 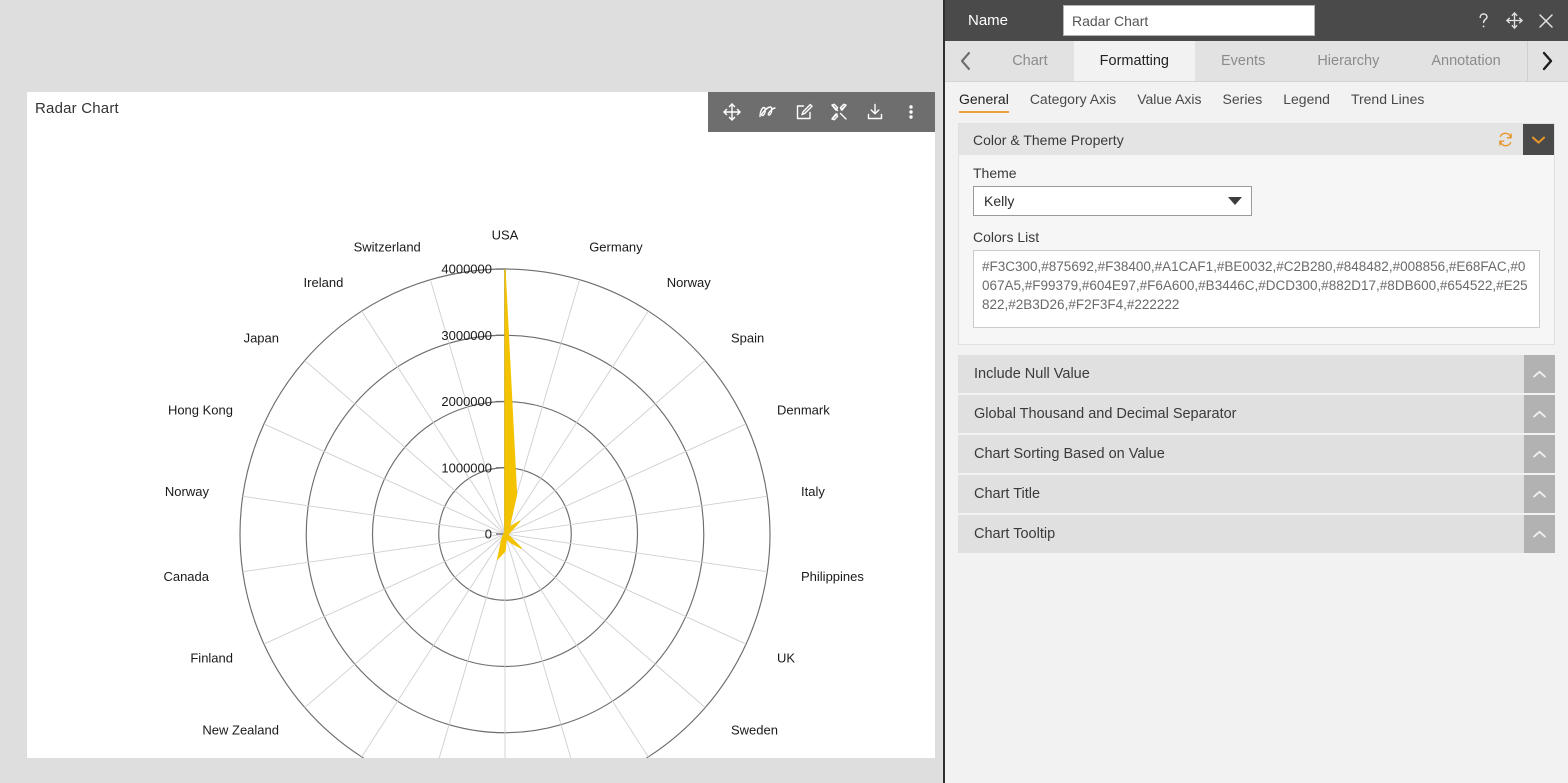 I want to click on category-label: Switzerland, so click(x=387, y=247).